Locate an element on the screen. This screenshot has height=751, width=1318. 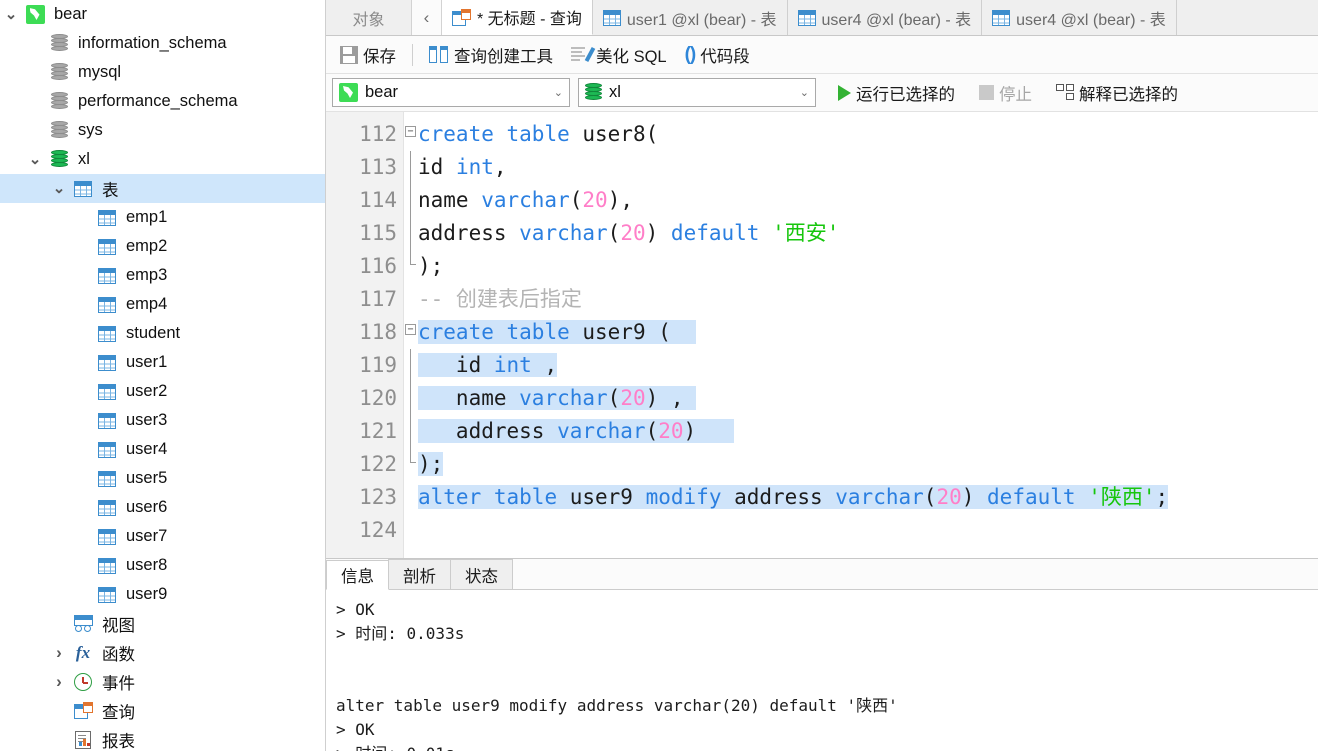
tree-item-emp4: emp4 is located at coordinates (162, 304).